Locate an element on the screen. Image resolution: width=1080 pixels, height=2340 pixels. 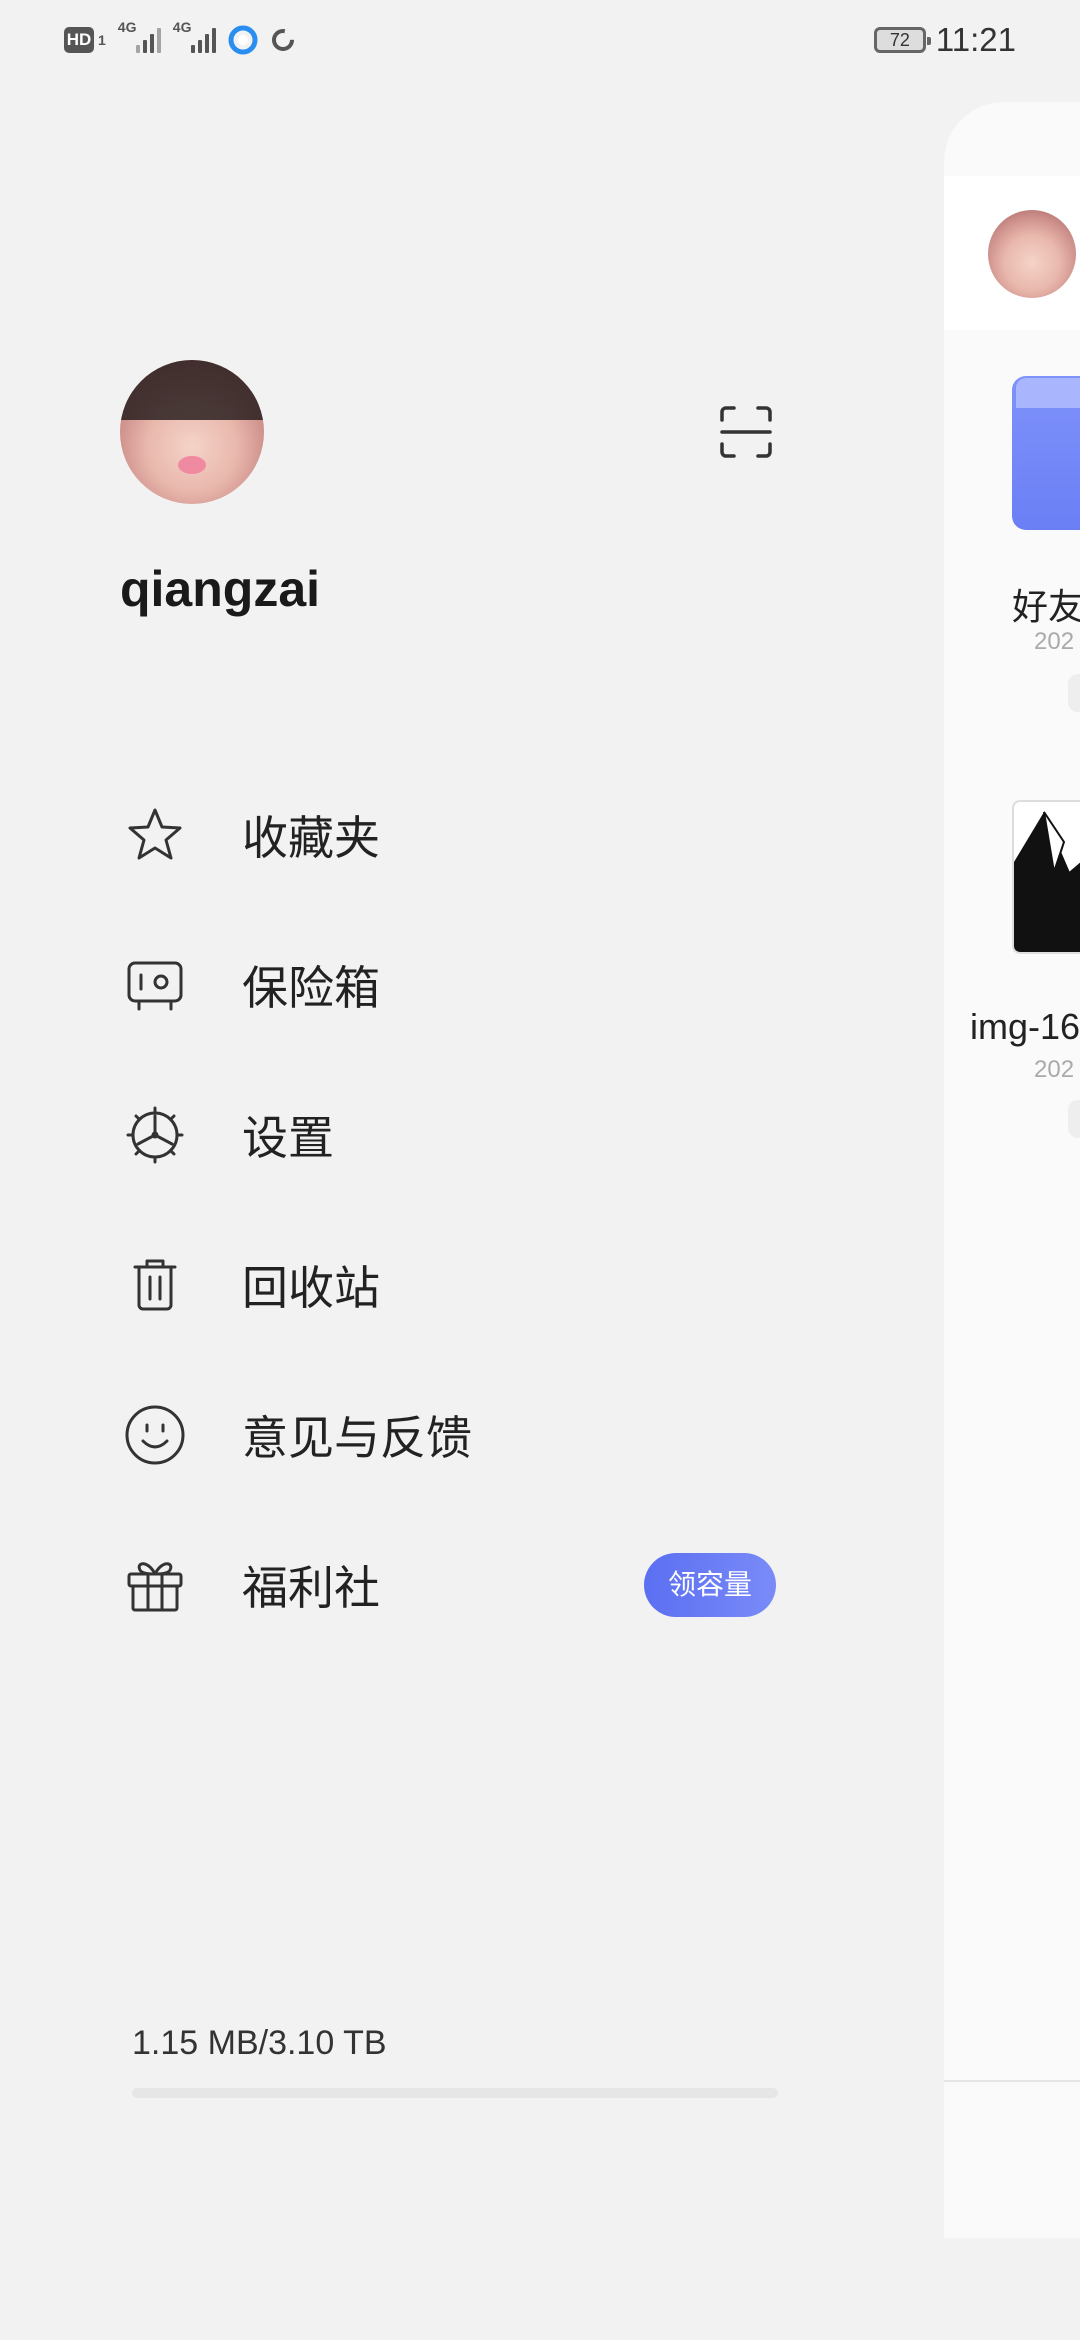
scan-icon is located at coordinates (746, 432).